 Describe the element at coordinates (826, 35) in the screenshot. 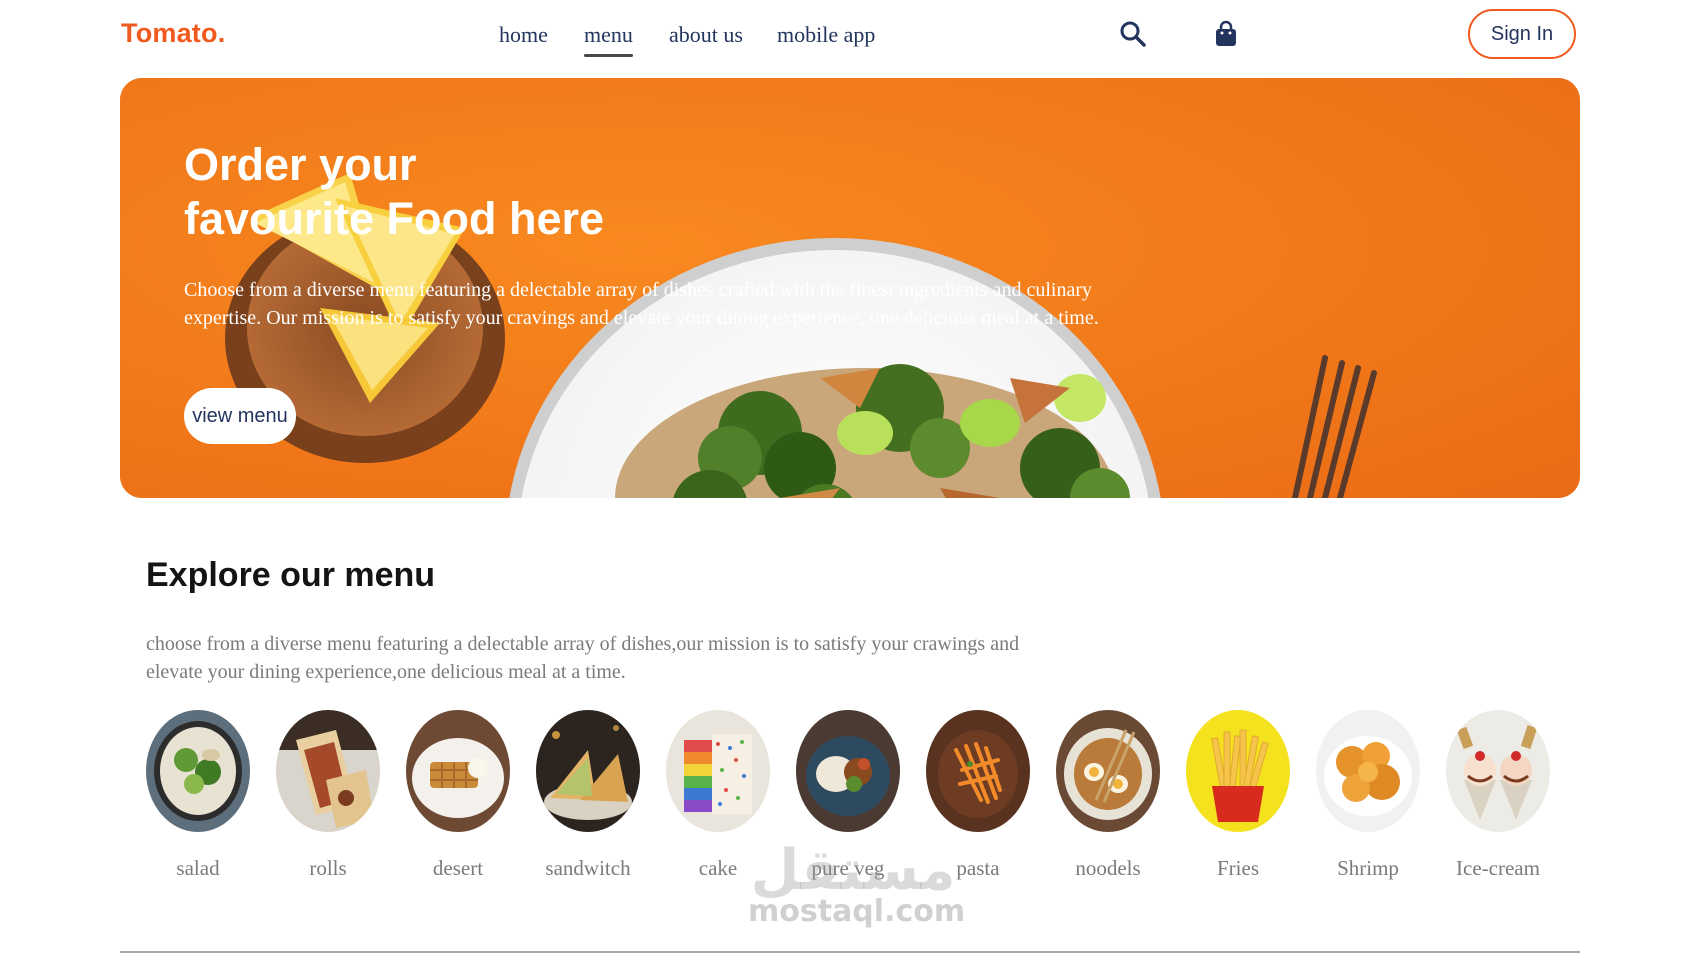

I see `nav-mobile-app: mobile app` at that location.